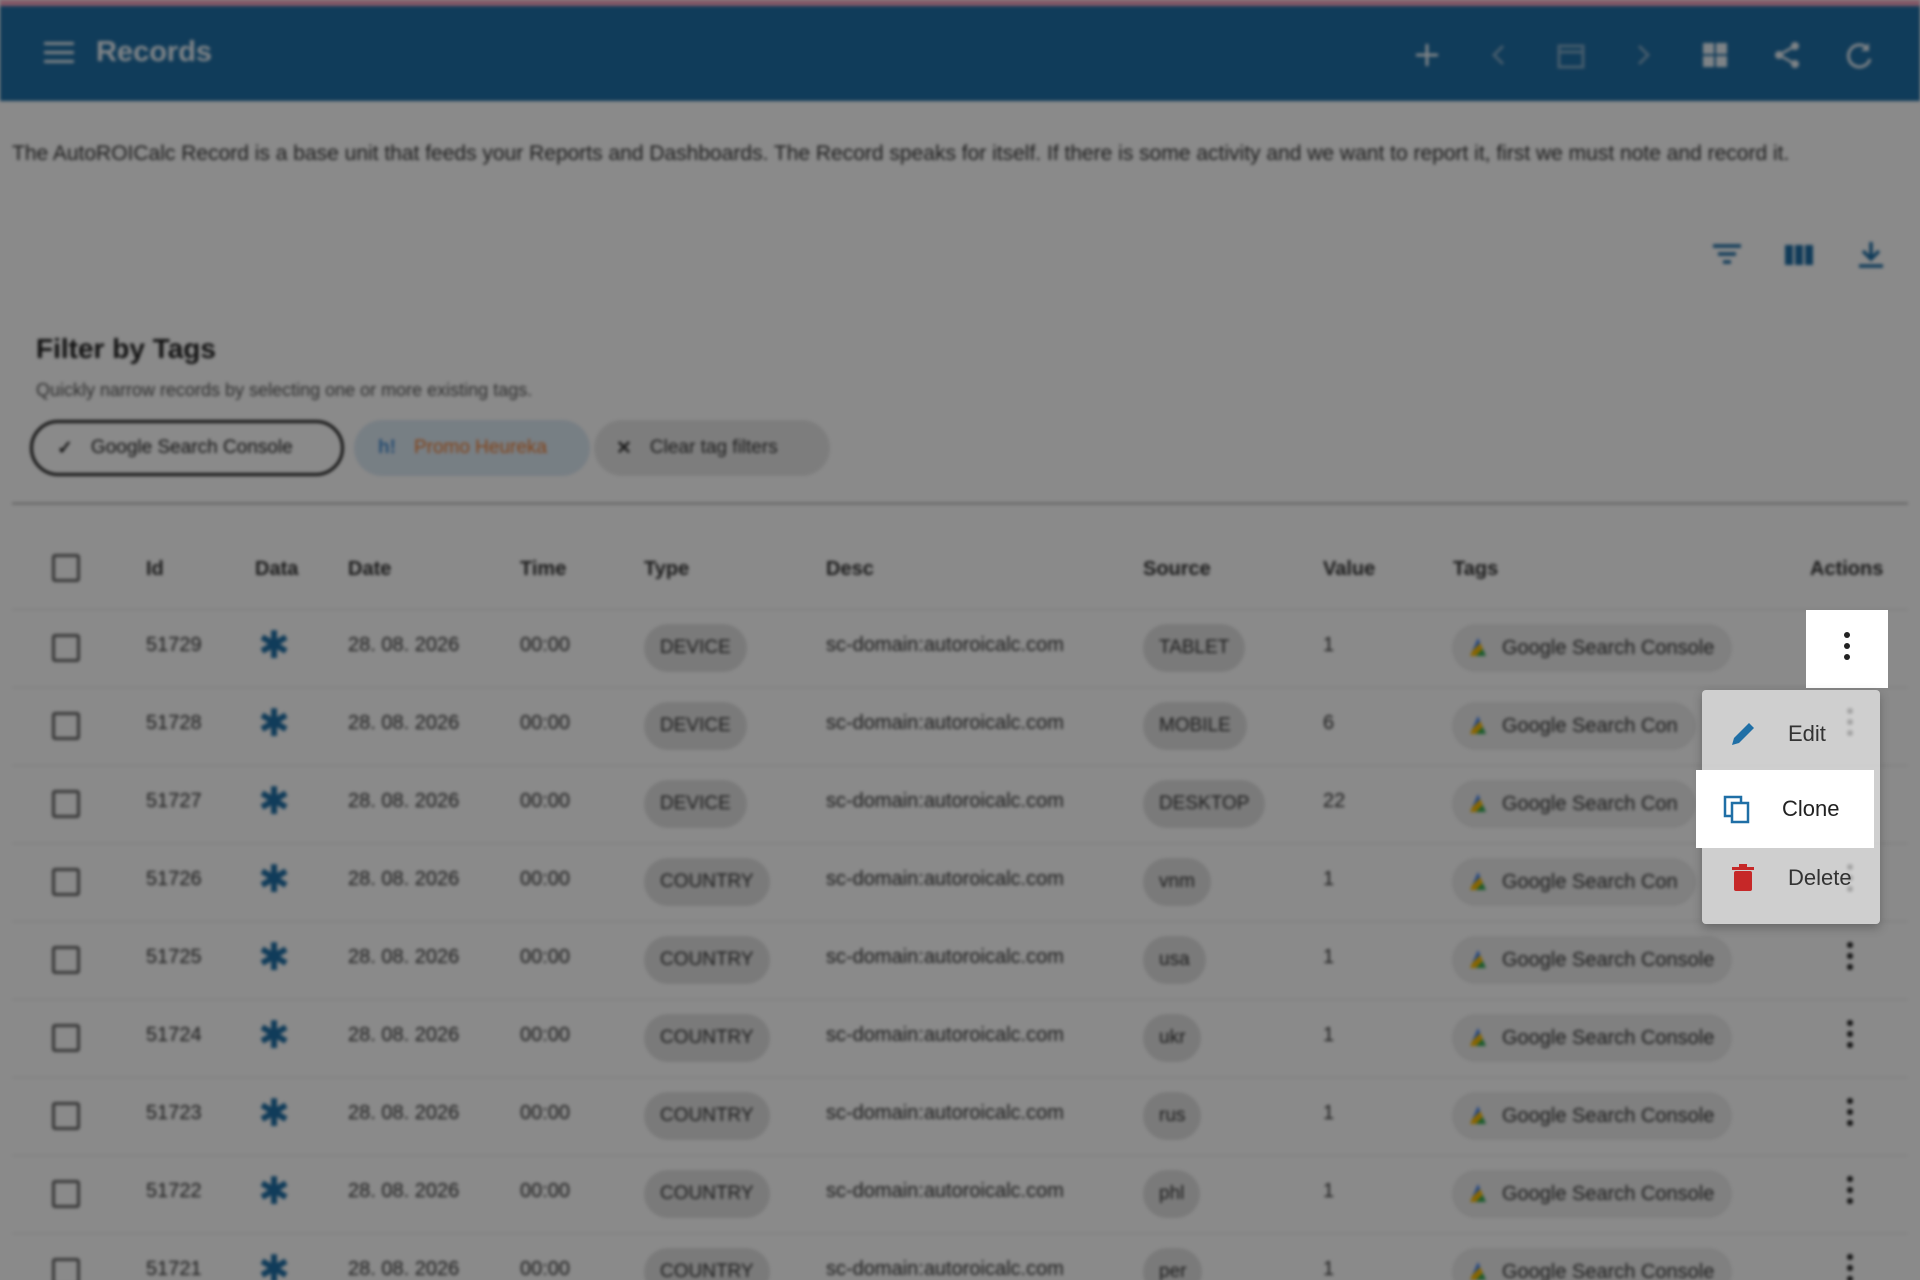 The width and height of the screenshot is (1920, 1280). What do you see at coordinates (1807, 733) in the screenshot?
I see `menu-item-label: Edit` at bounding box center [1807, 733].